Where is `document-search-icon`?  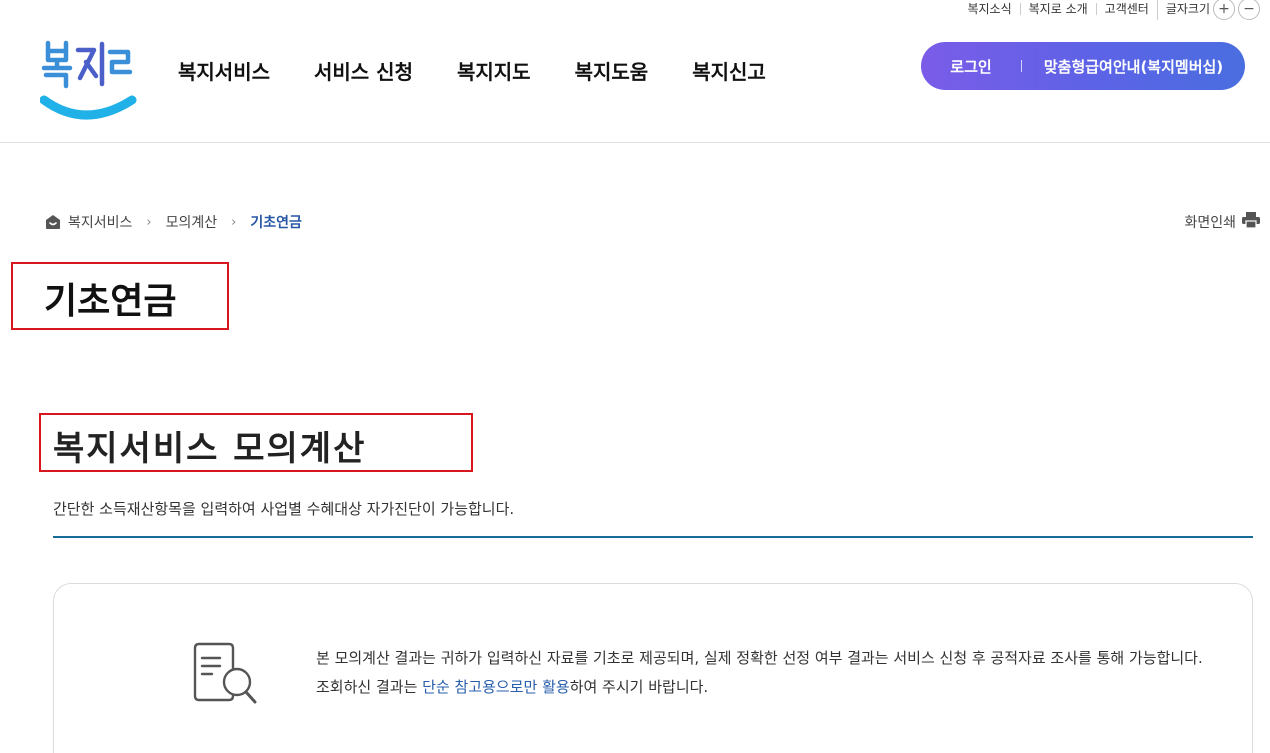 document-search-icon is located at coordinates (224, 675).